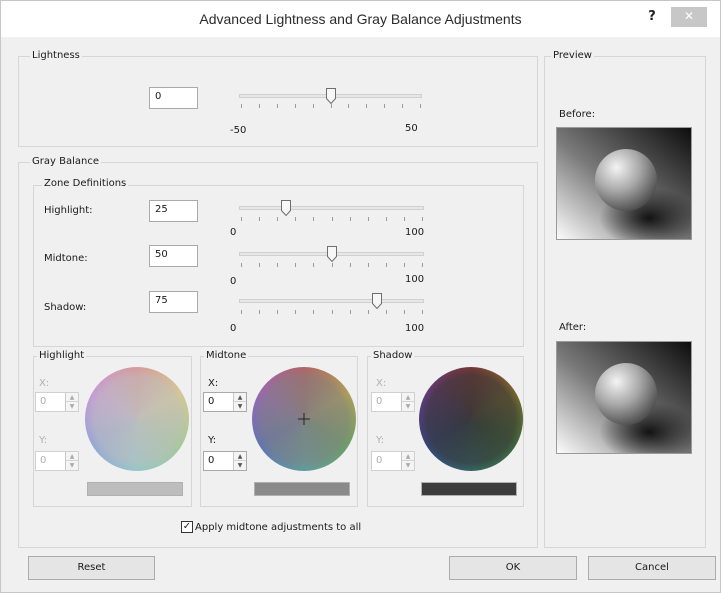 The width and height of the screenshot is (721, 593). Describe the element at coordinates (68, 210) in the screenshot. I see `highlight-zone-label: Highlight:` at that location.